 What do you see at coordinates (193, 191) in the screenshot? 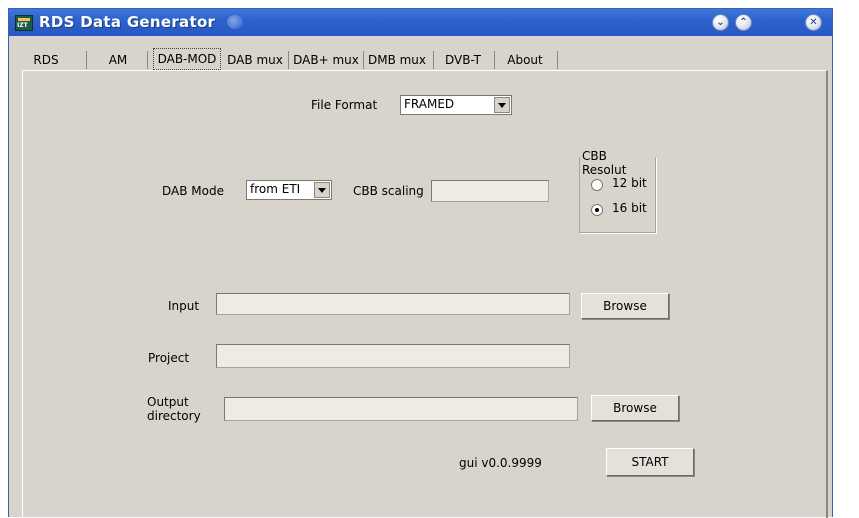
I see `dab-mode-label: DAB Mode` at bounding box center [193, 191].